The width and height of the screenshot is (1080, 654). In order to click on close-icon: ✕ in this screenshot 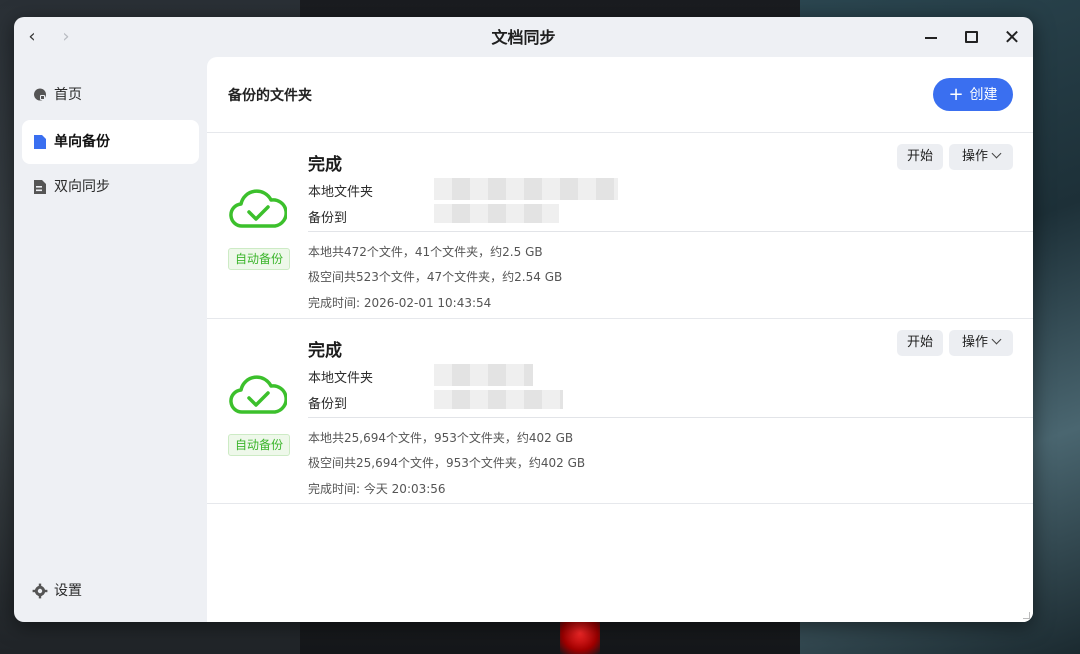, I will do `click(1012, 37)`.